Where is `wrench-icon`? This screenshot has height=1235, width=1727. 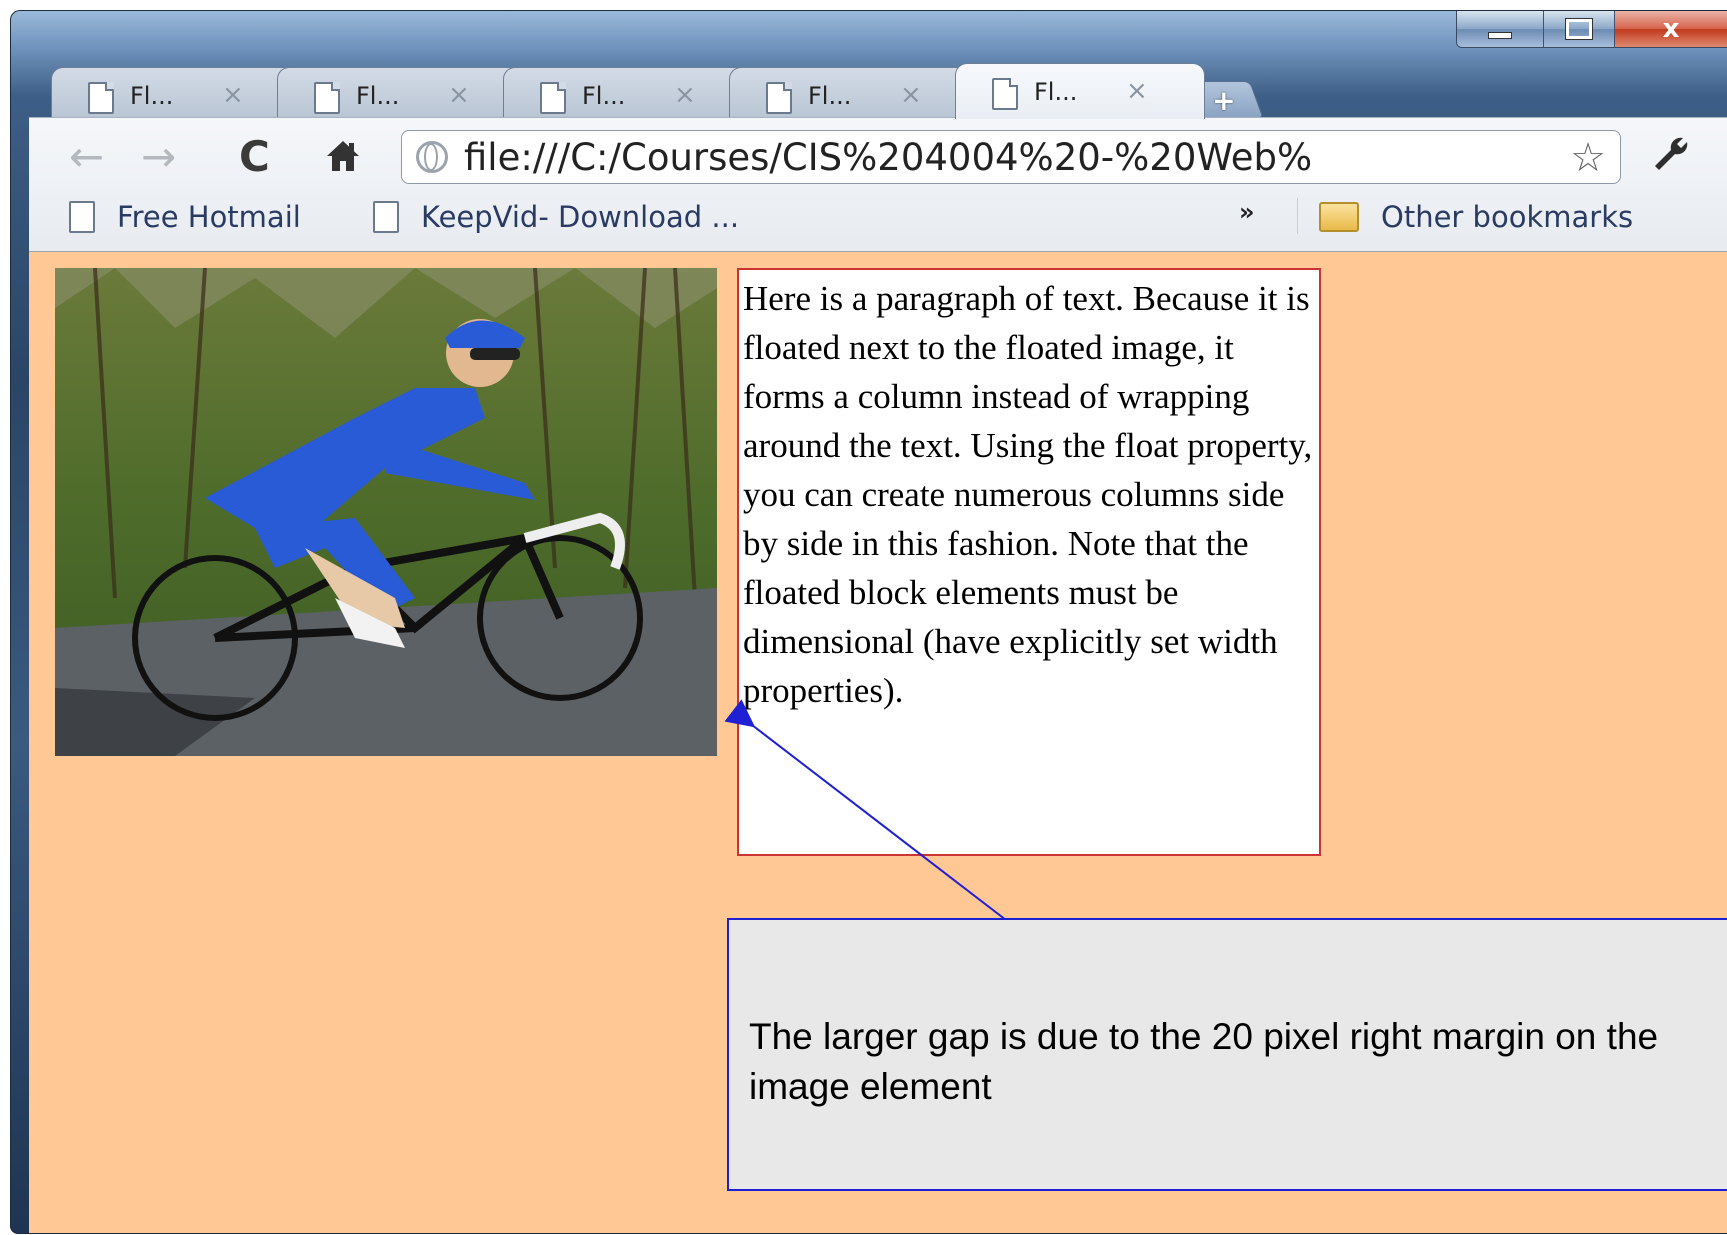
wrench-icon is located at coordinates (1671, 153).